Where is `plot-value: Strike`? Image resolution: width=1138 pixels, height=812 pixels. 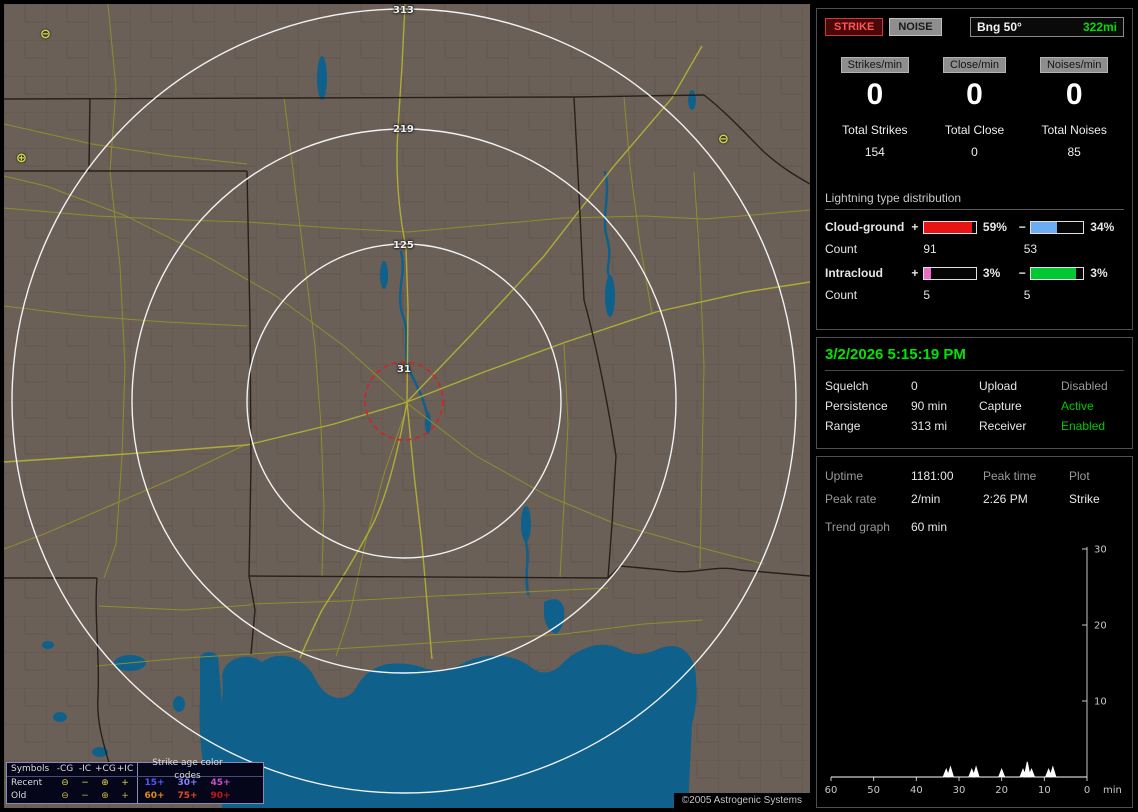 plot-value: Strike is located at coordinates (1084, 499).